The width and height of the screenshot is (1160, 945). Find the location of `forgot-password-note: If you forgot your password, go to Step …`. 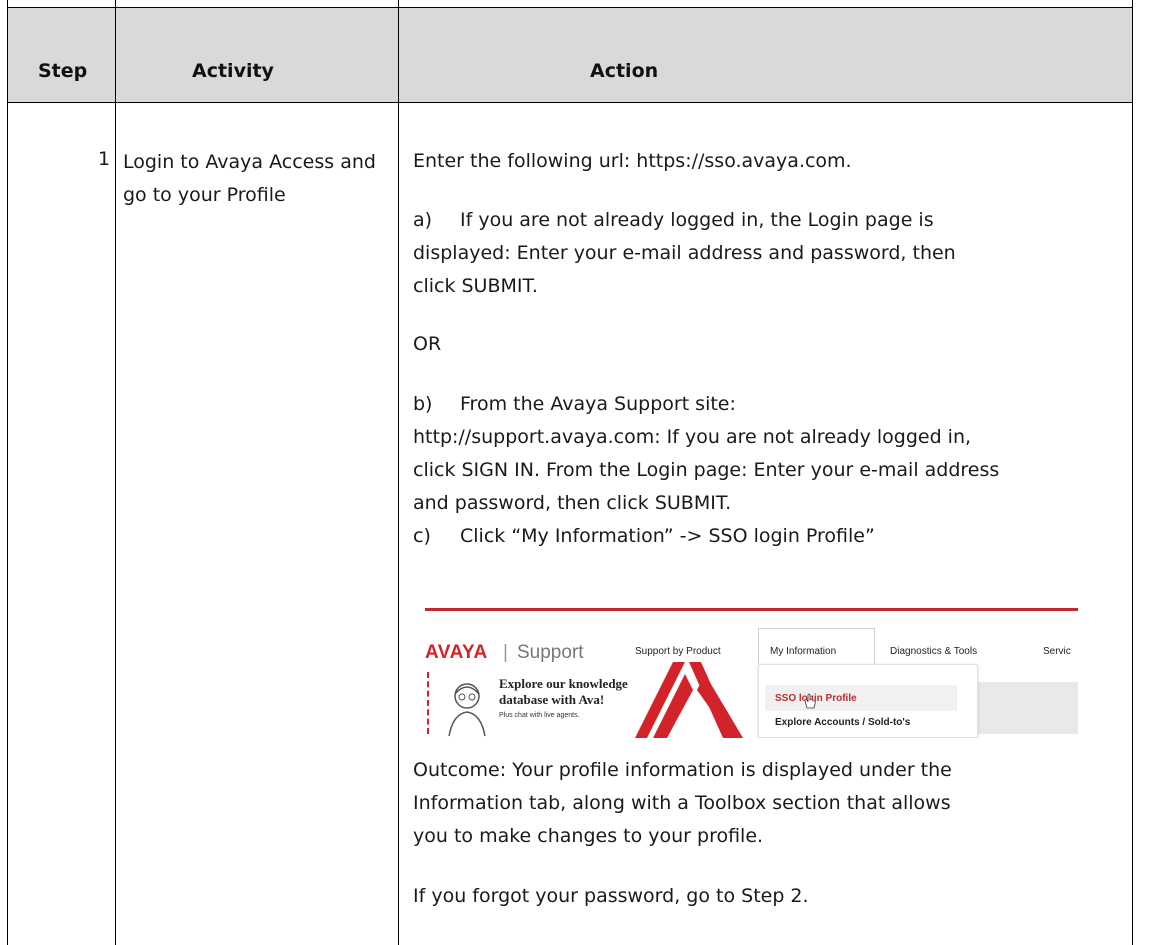

forgot-password-note: If you forgot your password, go to Step … is located at coordinates (611, 896).